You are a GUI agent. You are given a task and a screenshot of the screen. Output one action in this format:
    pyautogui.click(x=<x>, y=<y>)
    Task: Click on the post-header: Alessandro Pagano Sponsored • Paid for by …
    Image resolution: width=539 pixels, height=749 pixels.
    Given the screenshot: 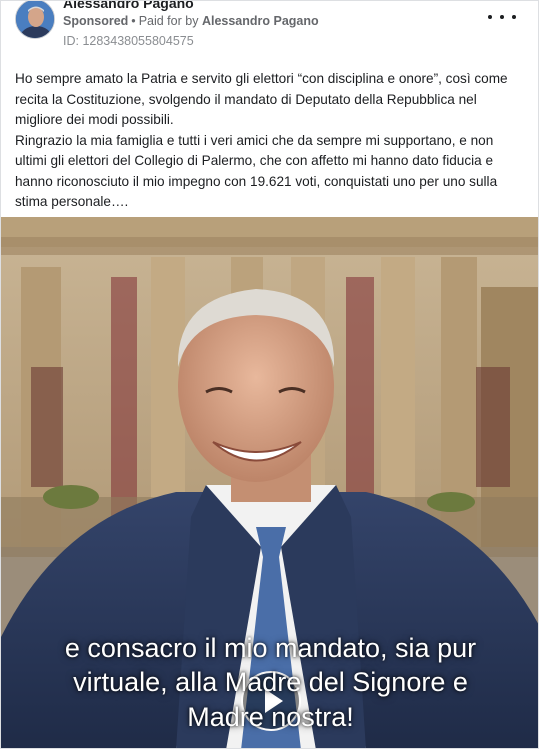 What is the action you would take?
    pyautogui.click(x=269, y=30)
    